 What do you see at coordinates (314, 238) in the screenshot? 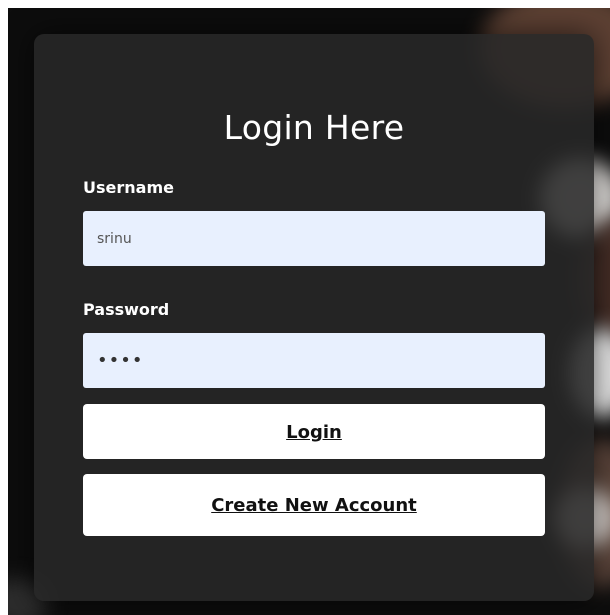
I see `username-input` at bounding box center [314, 238].